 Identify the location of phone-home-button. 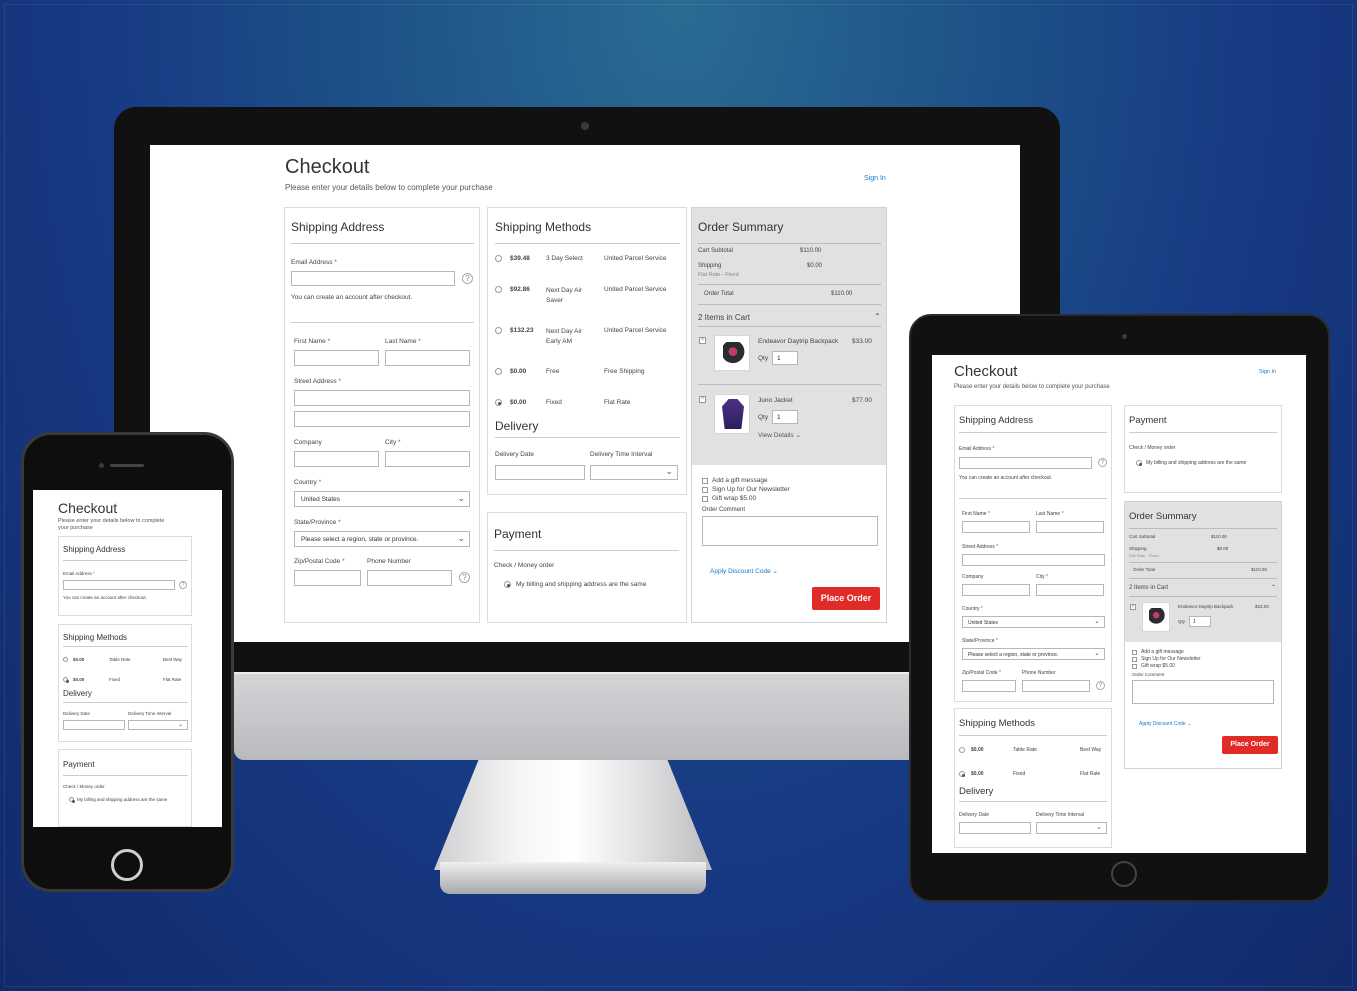
(127, 865).